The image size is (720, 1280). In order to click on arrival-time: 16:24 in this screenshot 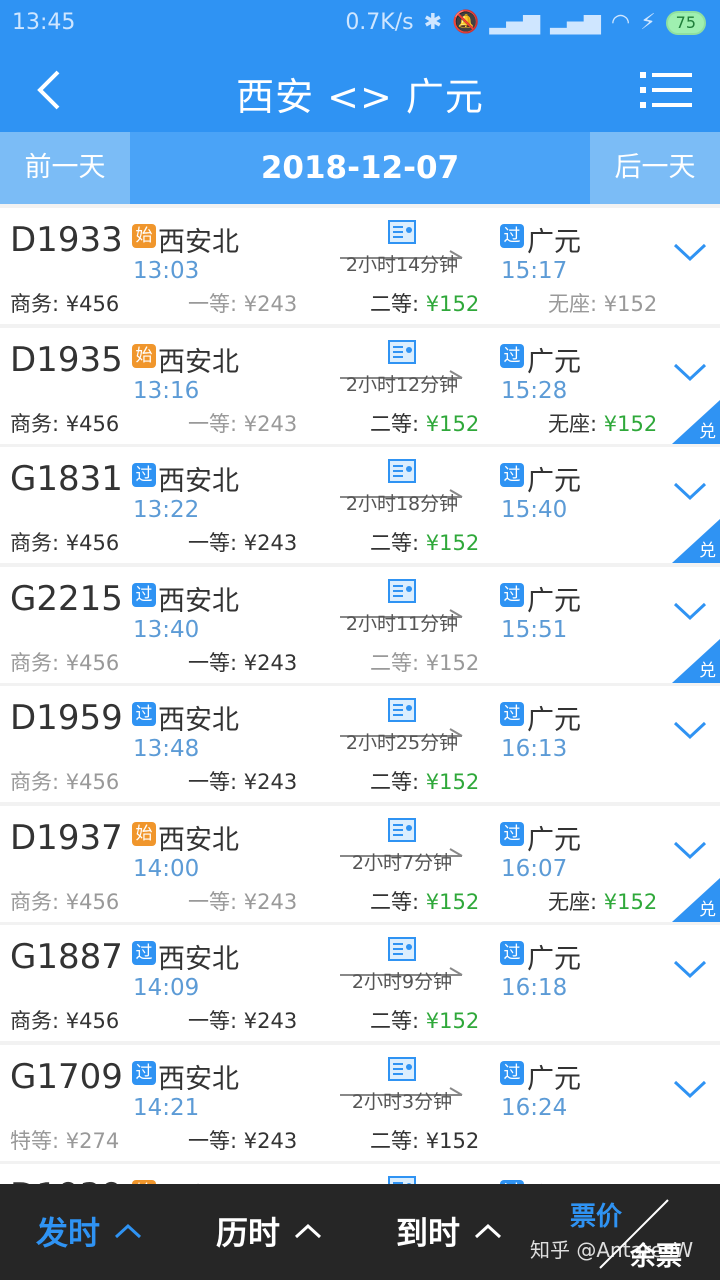, I will do `click(534, 1107)`.